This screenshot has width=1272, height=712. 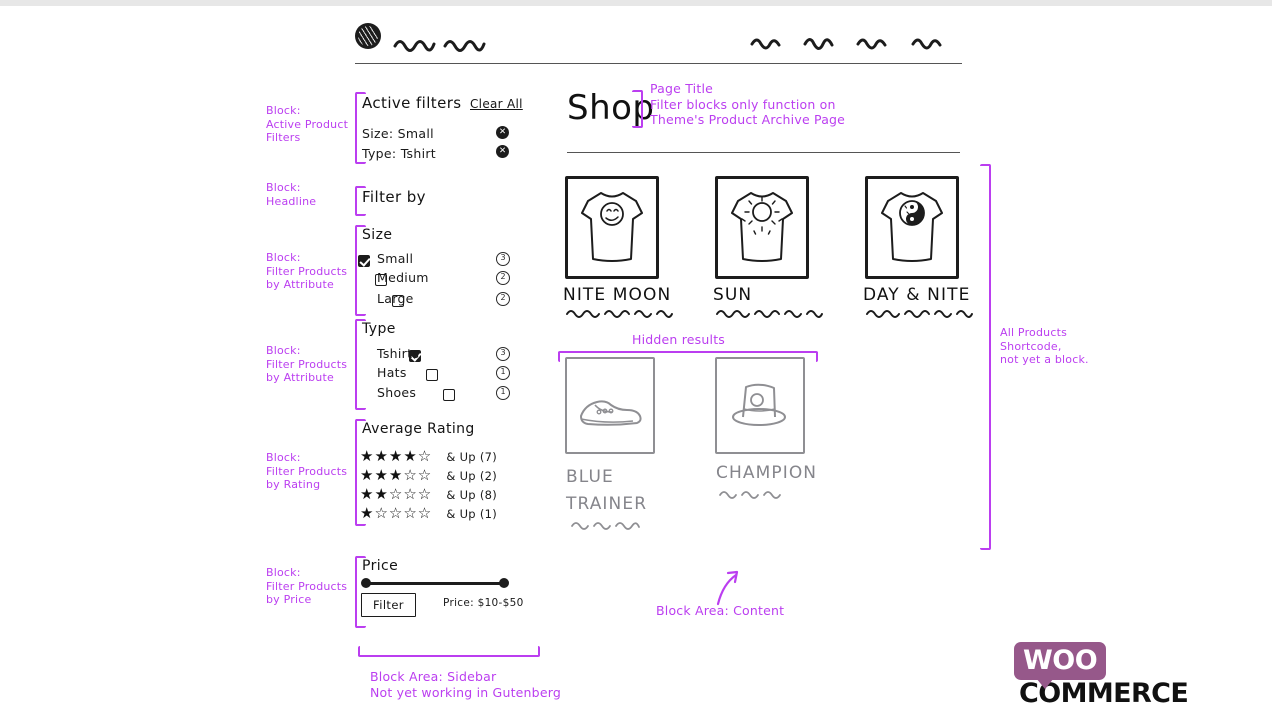 What do you see at coordinates (679, 339) in the screenshot?
I see `annotation-hidden-results: Hidden results` at bounding box center [679, 339].